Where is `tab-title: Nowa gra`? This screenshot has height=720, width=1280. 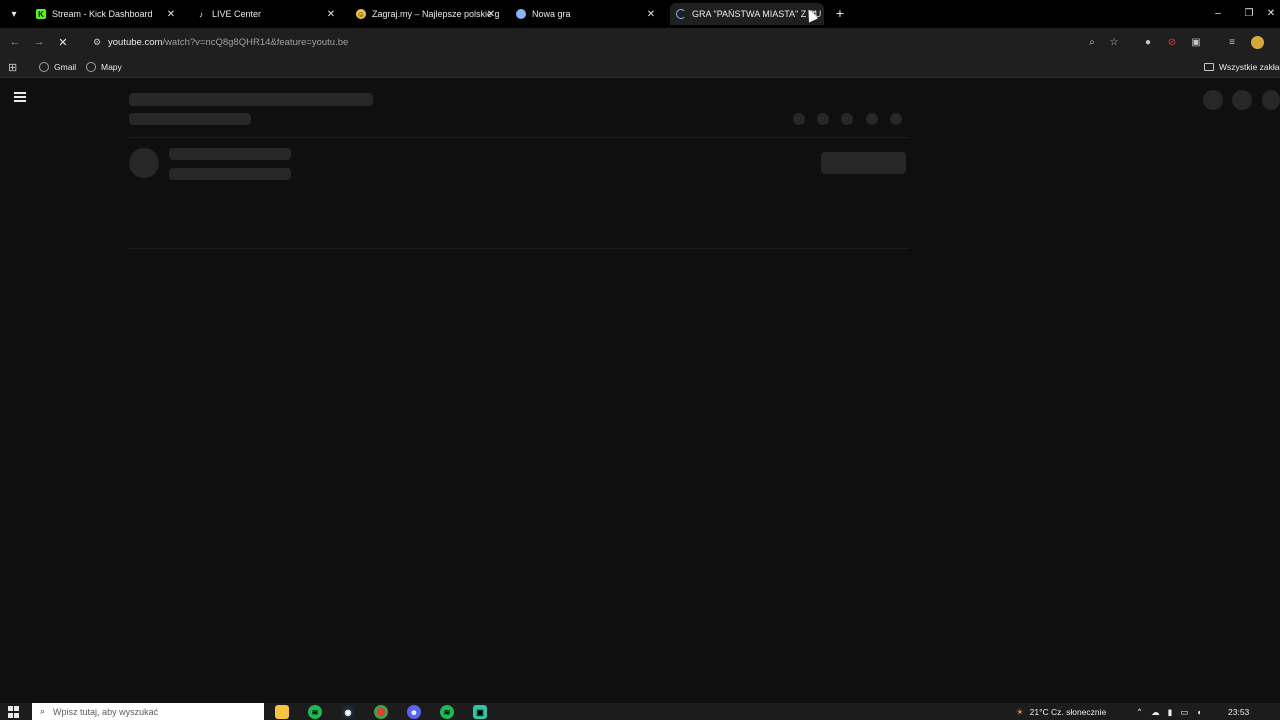
tab-title: Nowa gra is located at coordinates (551, 14).